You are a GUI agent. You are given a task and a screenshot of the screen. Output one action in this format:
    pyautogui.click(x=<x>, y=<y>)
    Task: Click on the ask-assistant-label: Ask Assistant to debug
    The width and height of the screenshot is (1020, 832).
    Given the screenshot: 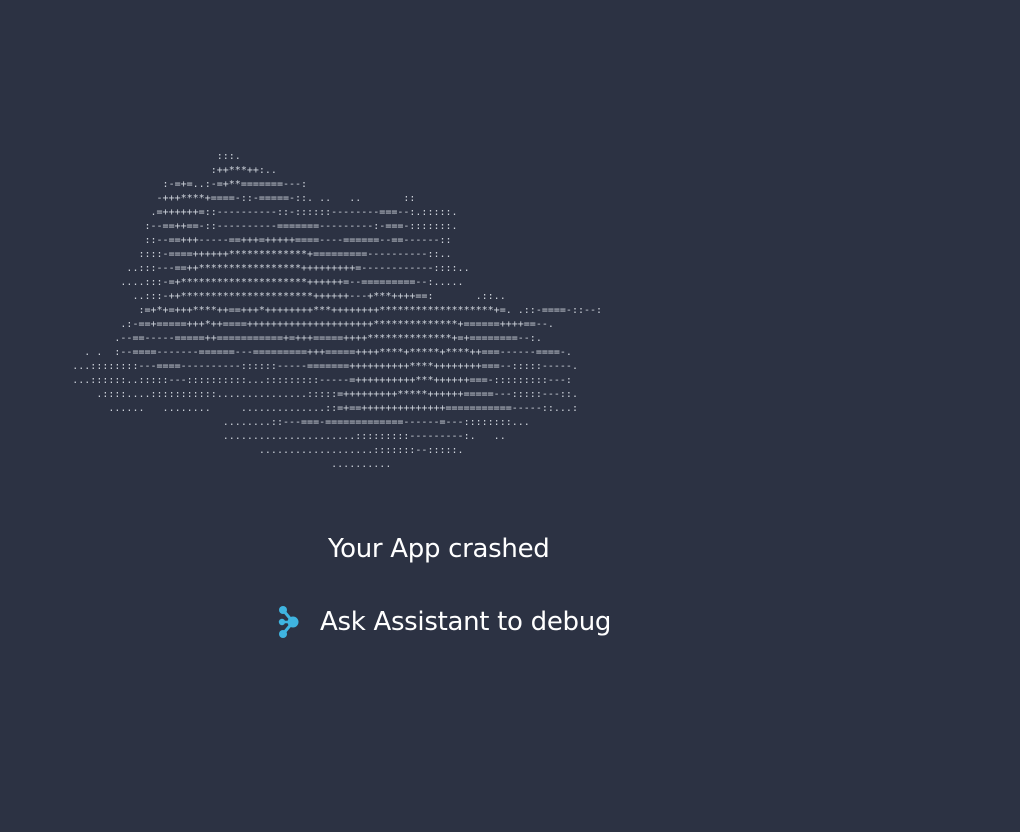 What is the action you would take?
    pyautogui.click(x=466, y=622)
    